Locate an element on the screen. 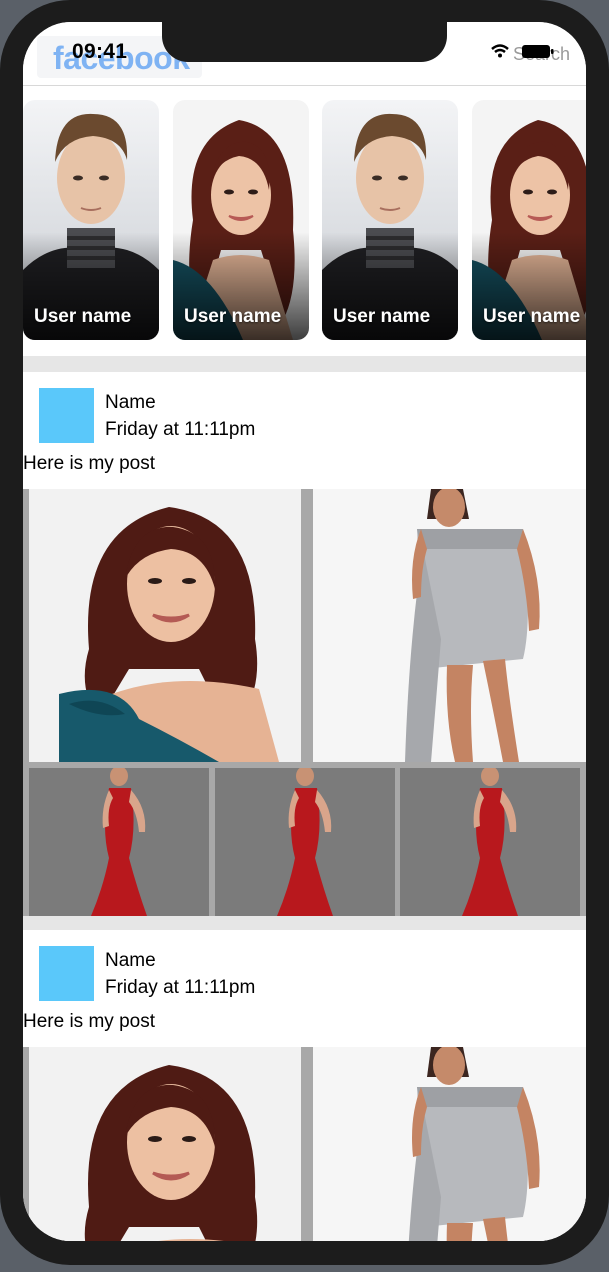 This screenshot has height=1272, width=609. status-icons is located at coordinates (522, 51).